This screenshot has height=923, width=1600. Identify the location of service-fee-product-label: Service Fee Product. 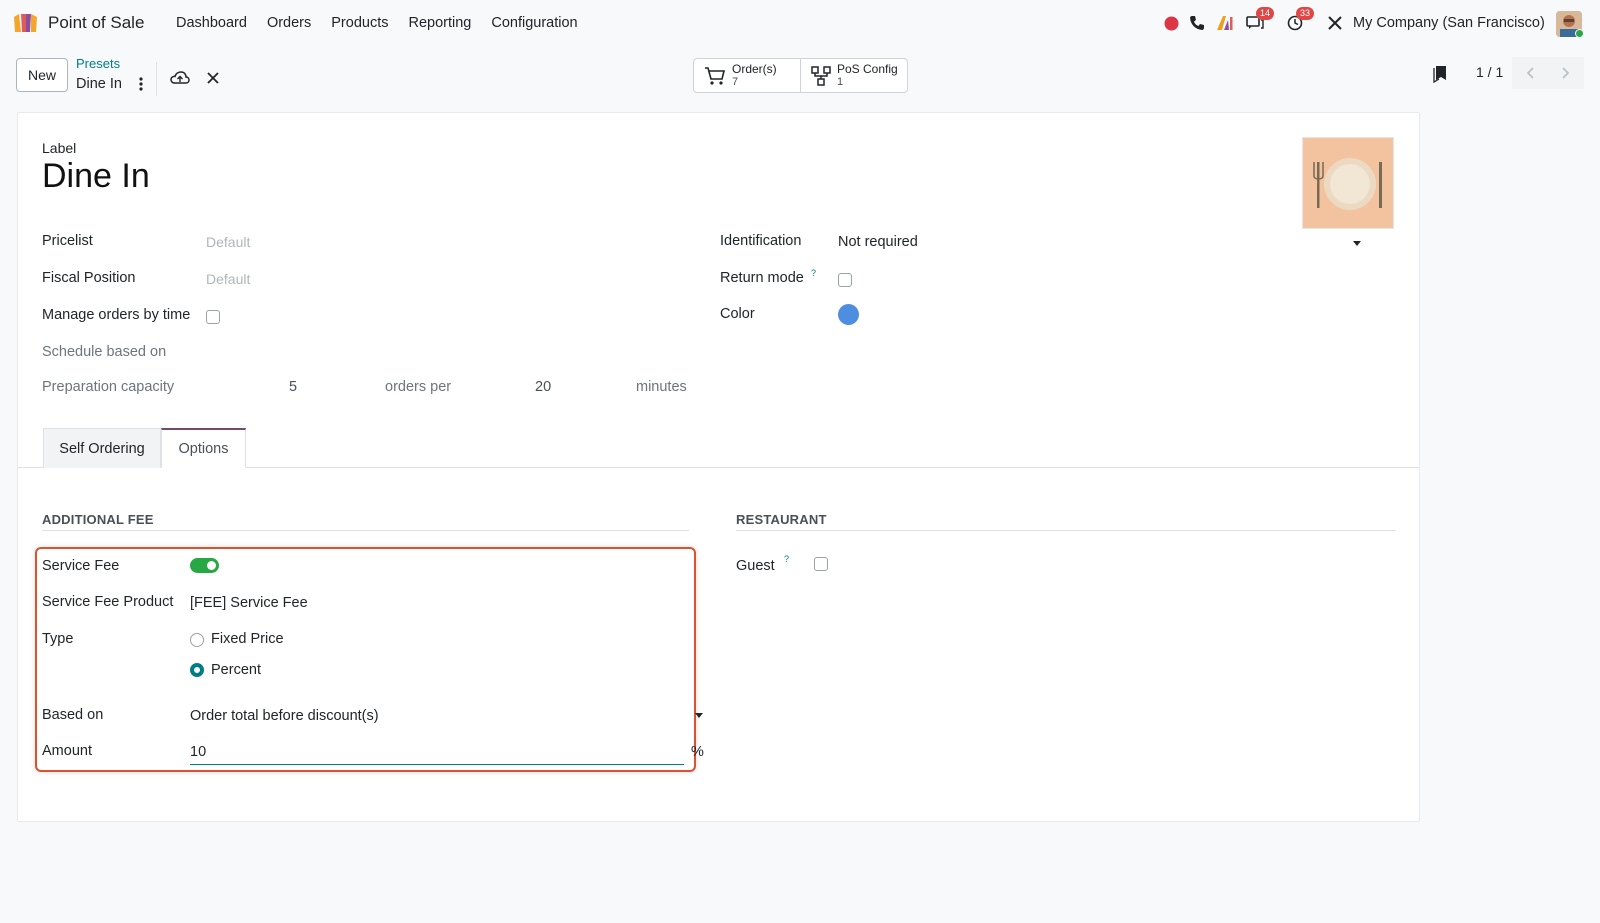
(108, 602).